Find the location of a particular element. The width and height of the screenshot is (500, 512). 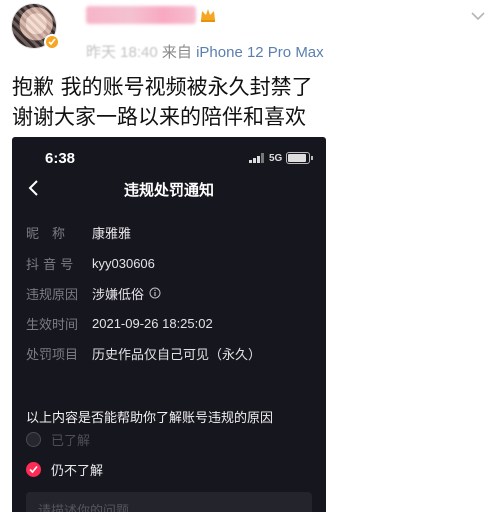

status-time: 6:38 is located at coordinates (60, 158).